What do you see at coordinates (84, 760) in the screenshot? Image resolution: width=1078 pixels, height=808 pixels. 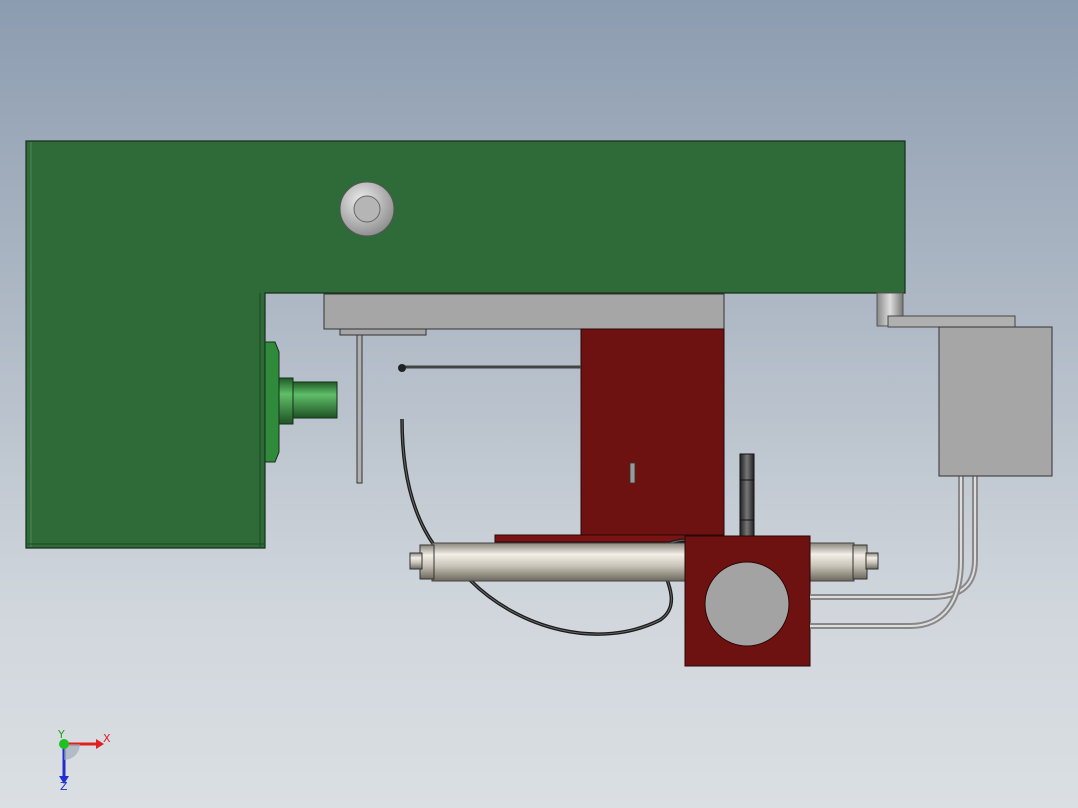 I see `axis-triad: X Y Z` at bounding box center [84, 760].